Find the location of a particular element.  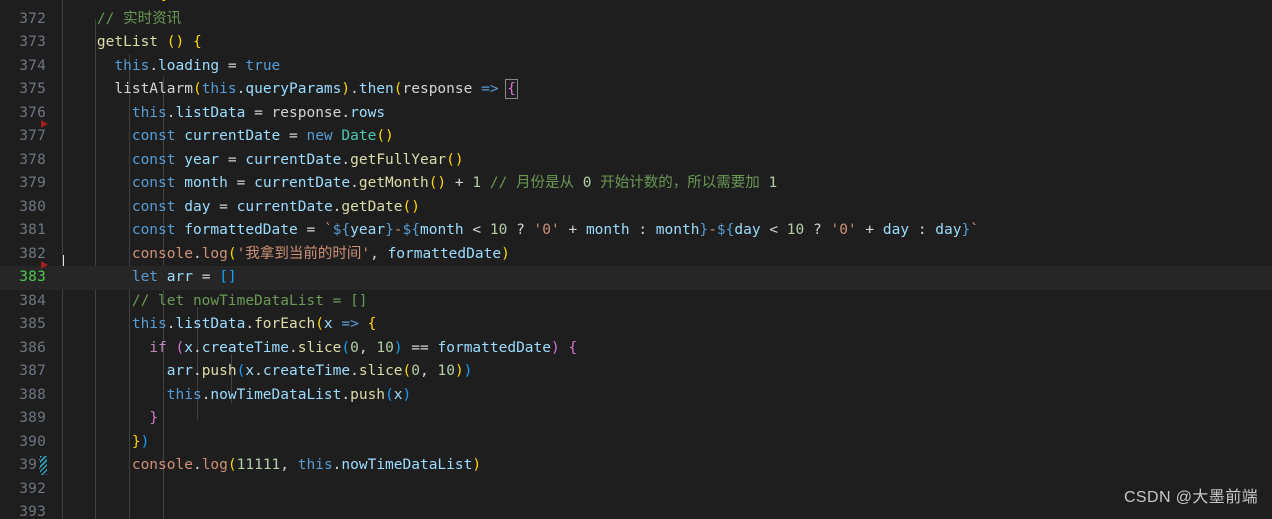

line-gutter: 387 is located at coordinates (31, 372).